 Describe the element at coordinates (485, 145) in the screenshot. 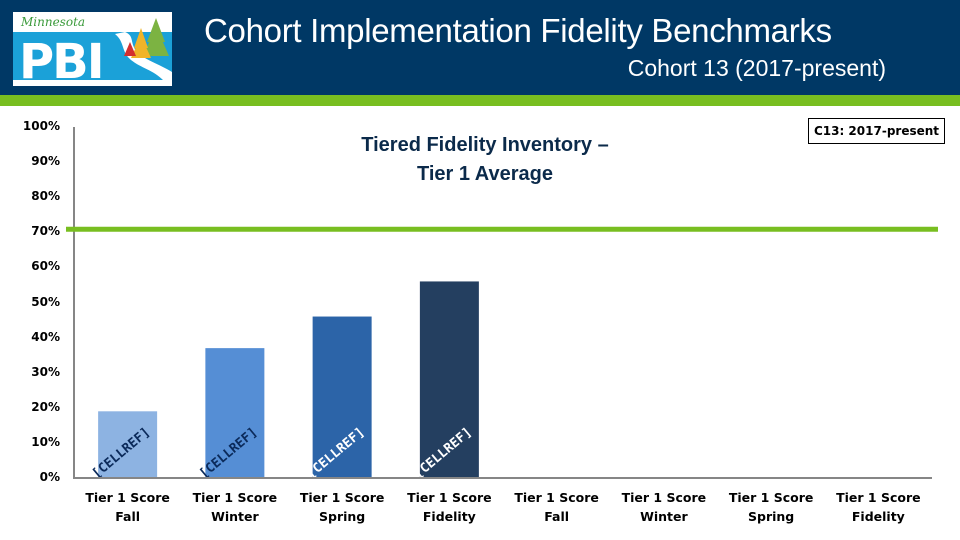

I see `chart-title-line-1: Tiered Fidelity Inventory –` at that location.